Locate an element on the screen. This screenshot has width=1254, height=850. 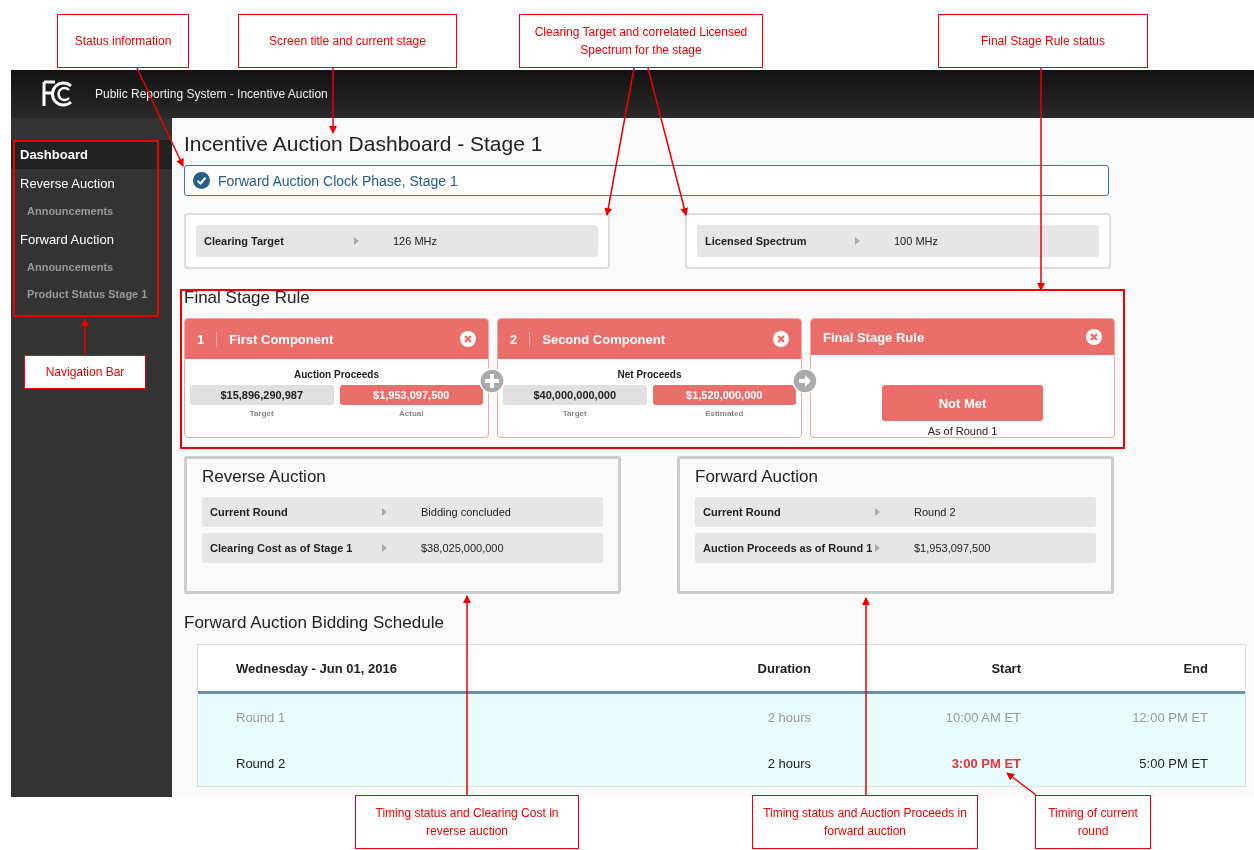
card-label: Auction Proceeds is located at coordinates (336, 374).